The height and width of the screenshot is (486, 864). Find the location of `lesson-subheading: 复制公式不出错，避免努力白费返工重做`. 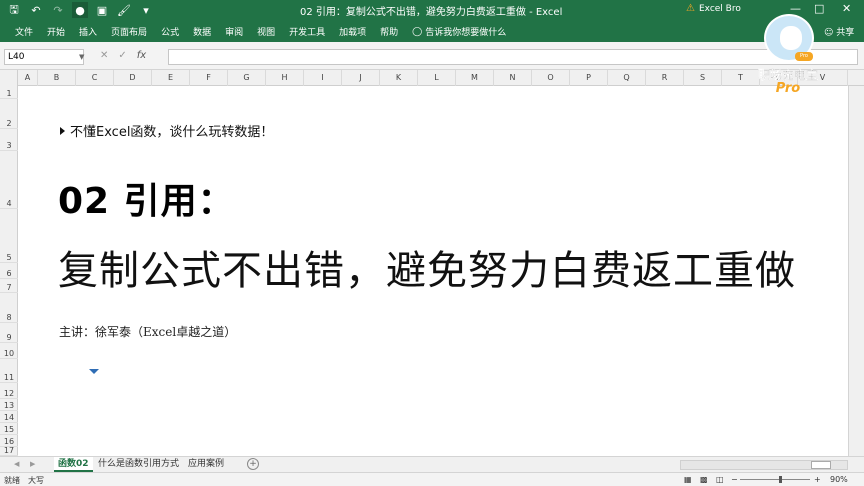

lesson-subheading: 复制公式不出错，避免努力白费返工重做 is located at coordinates (427, 271).